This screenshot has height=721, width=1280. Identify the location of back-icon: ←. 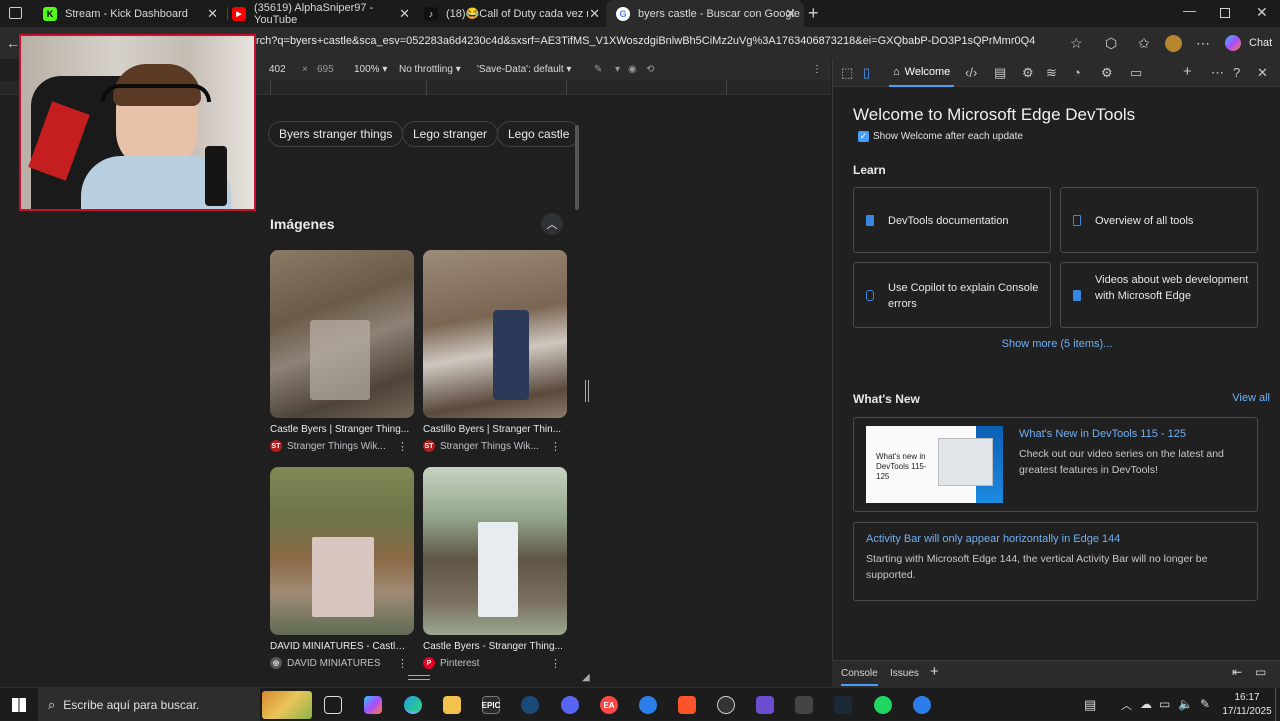
(13, 43).